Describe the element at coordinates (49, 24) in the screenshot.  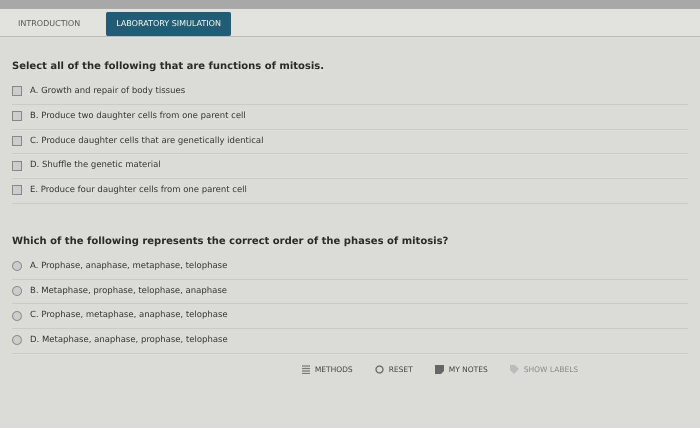
I see `tab: INTRODUCTION` at that location.